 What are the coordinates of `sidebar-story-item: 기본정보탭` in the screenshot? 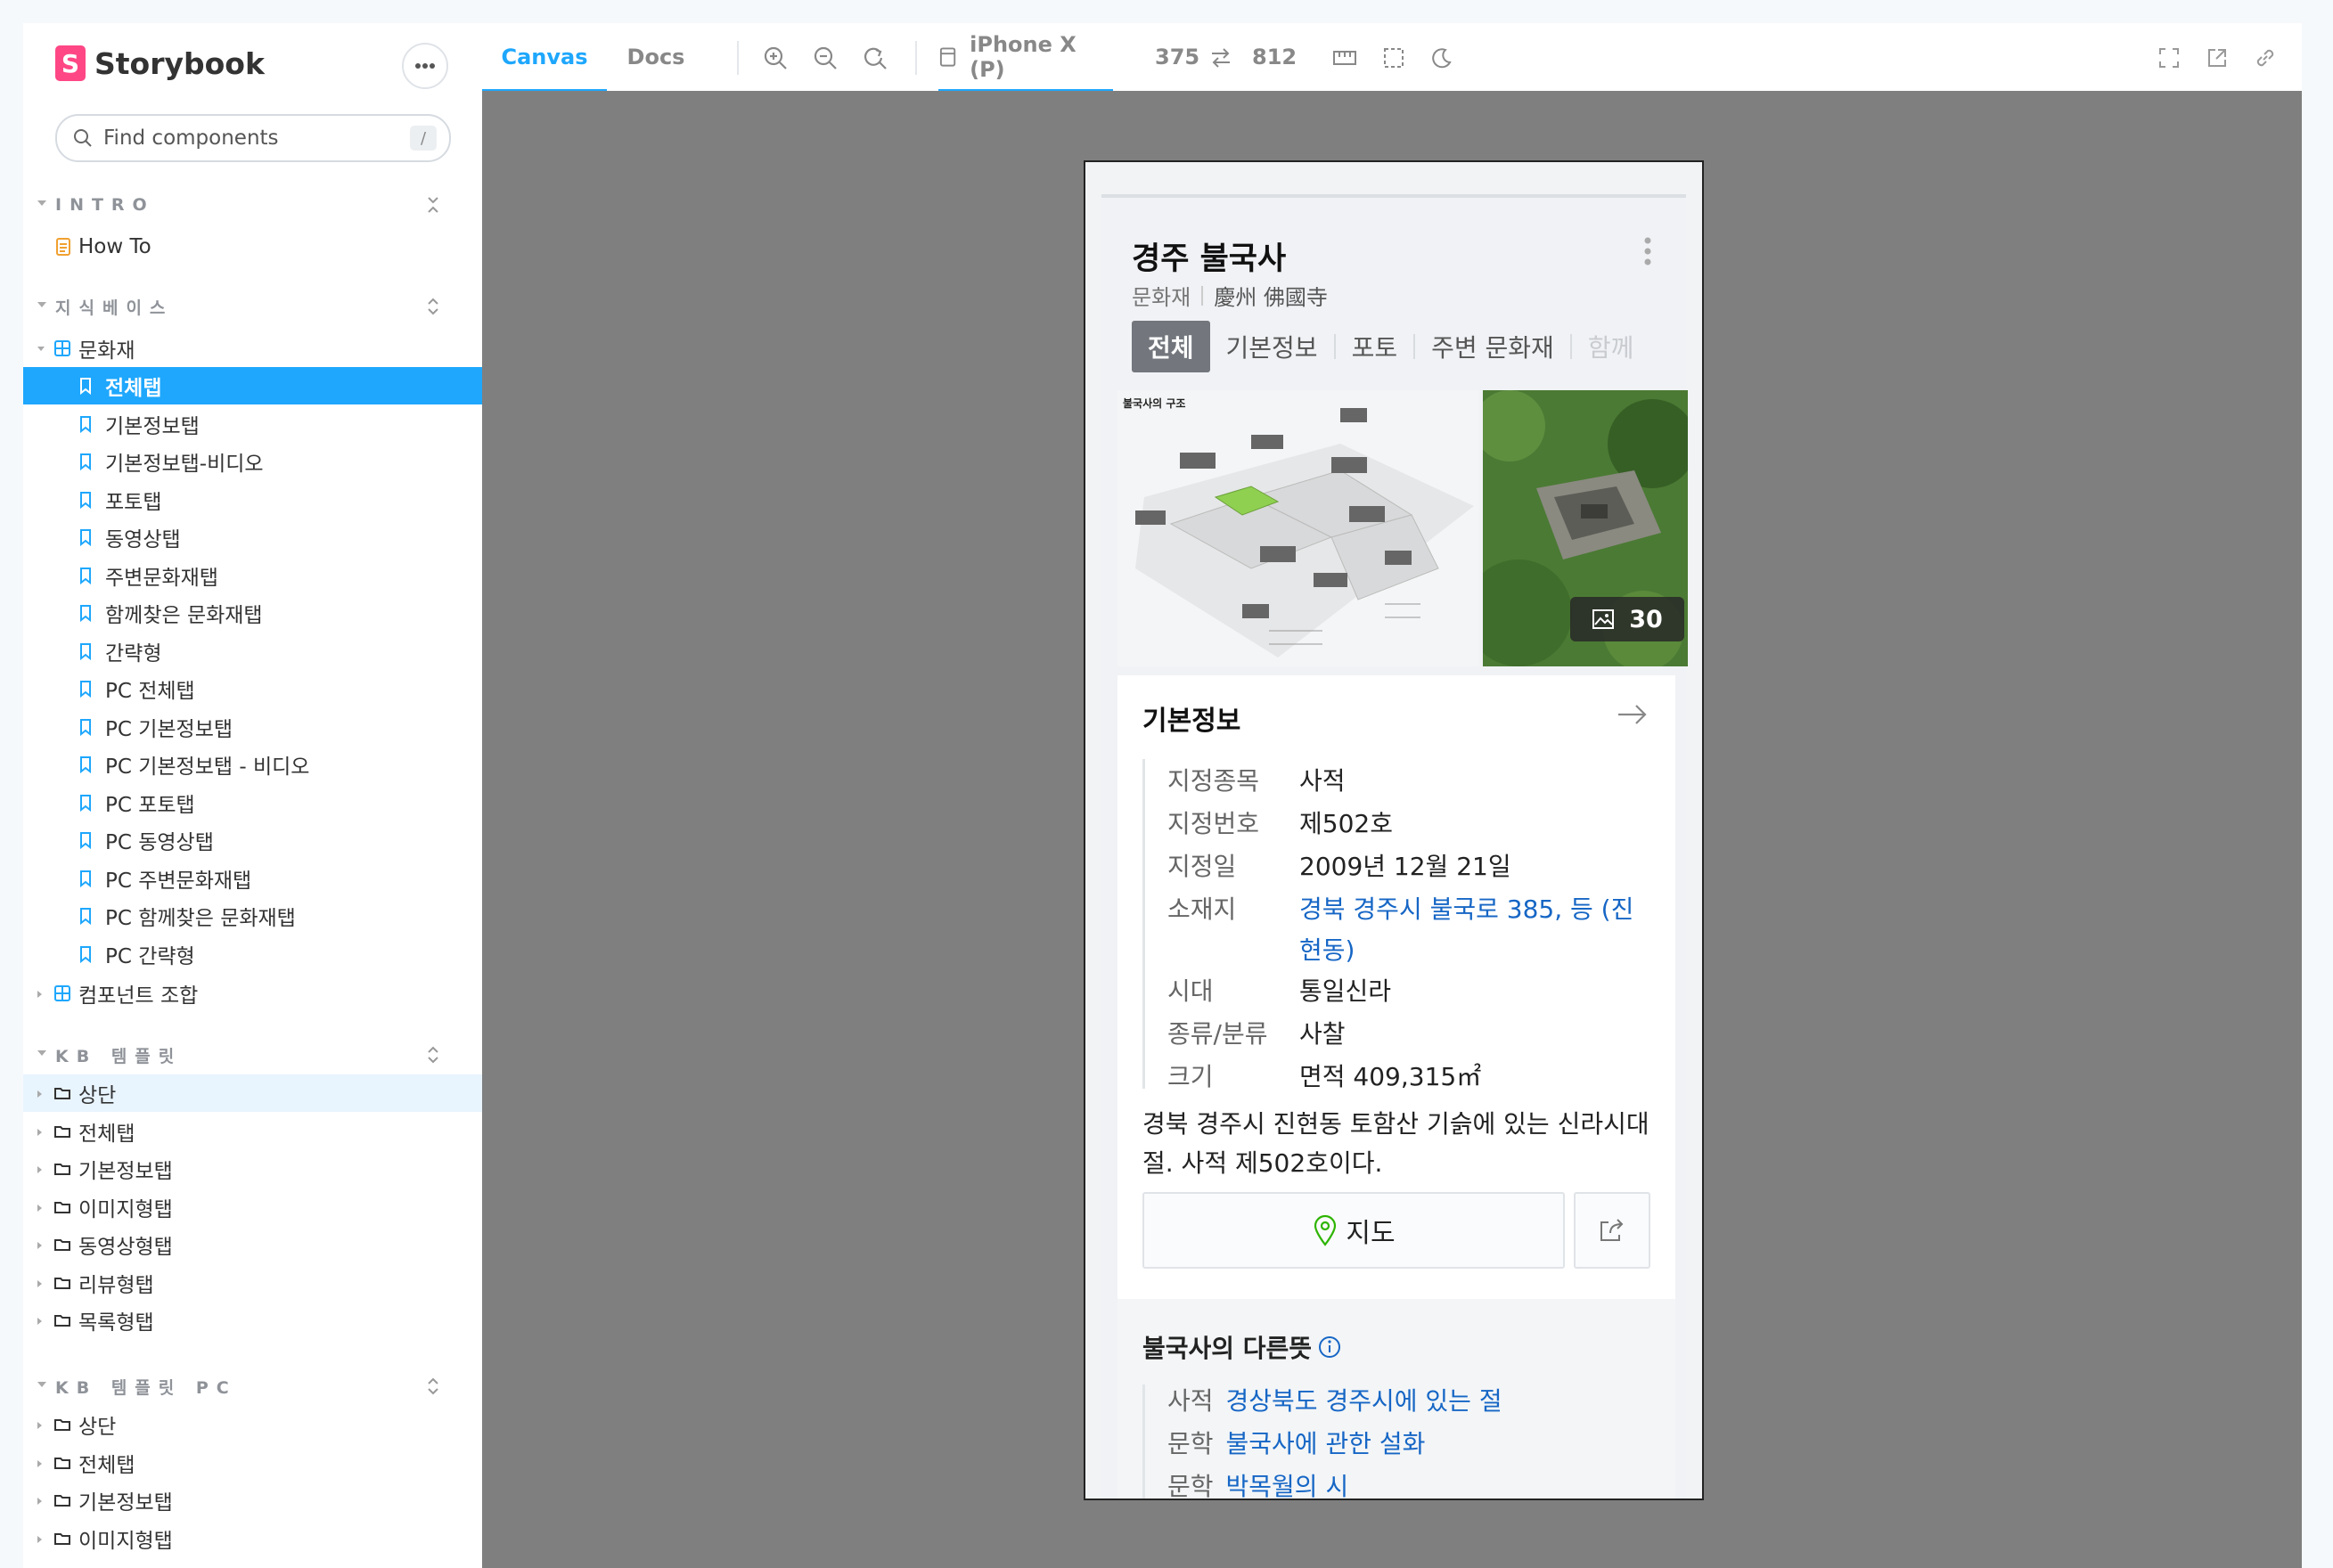 It's located at (253, 424).